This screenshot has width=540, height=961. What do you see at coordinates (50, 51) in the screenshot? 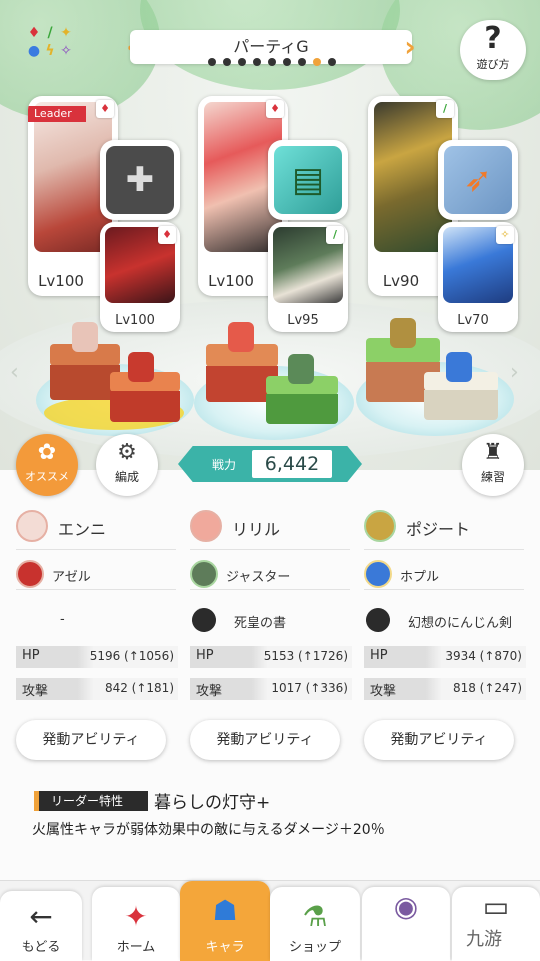
I see `thunder-element-icon: ϟ` at bounding box center [50, 51].